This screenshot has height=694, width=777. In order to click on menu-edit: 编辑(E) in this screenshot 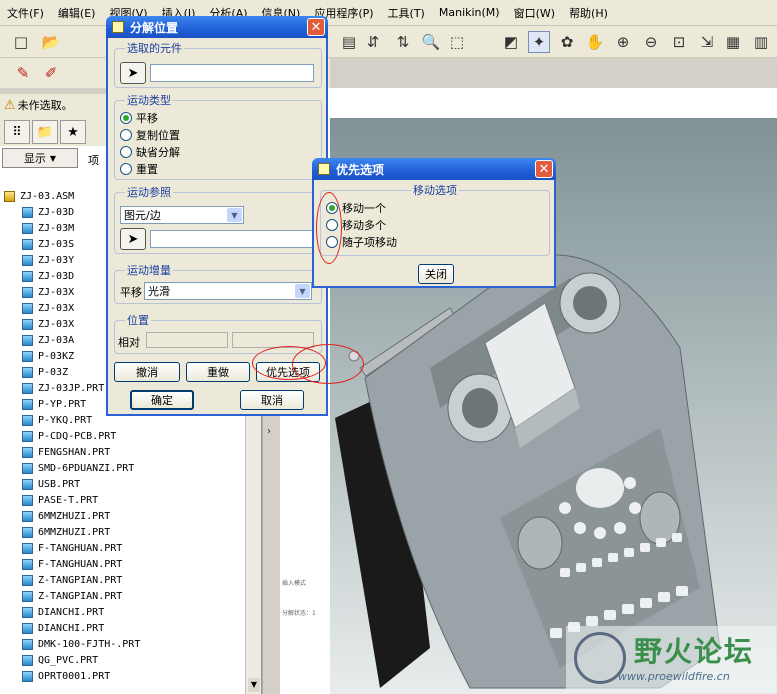, I will do `click(77, 13)`.